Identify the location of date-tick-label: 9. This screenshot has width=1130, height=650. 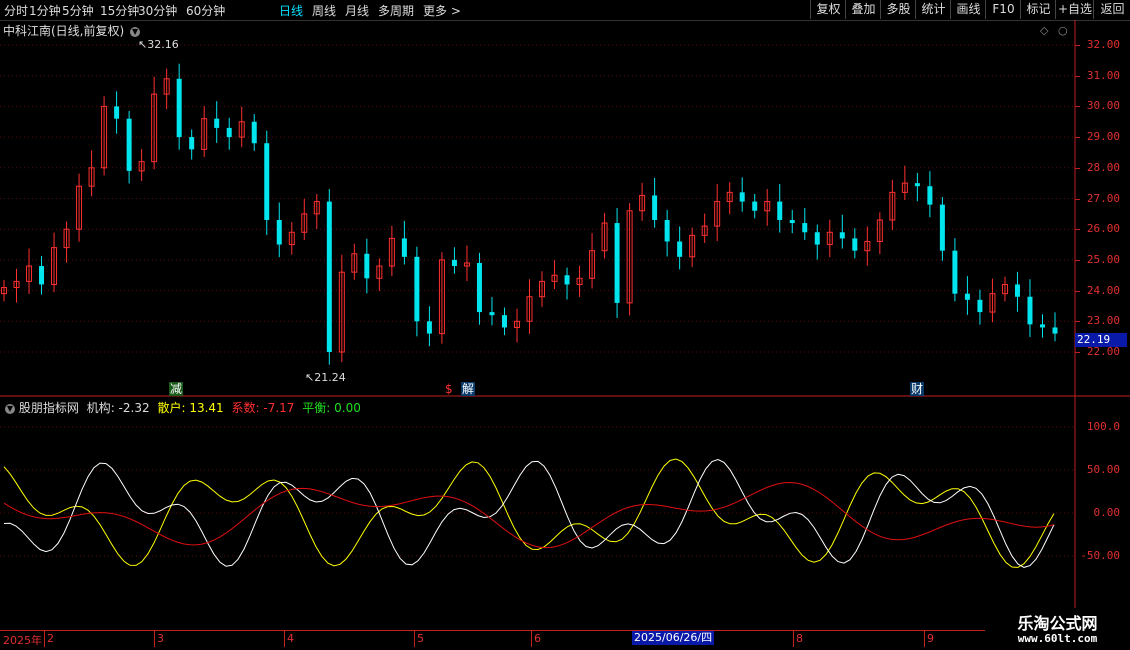
(930, 638).